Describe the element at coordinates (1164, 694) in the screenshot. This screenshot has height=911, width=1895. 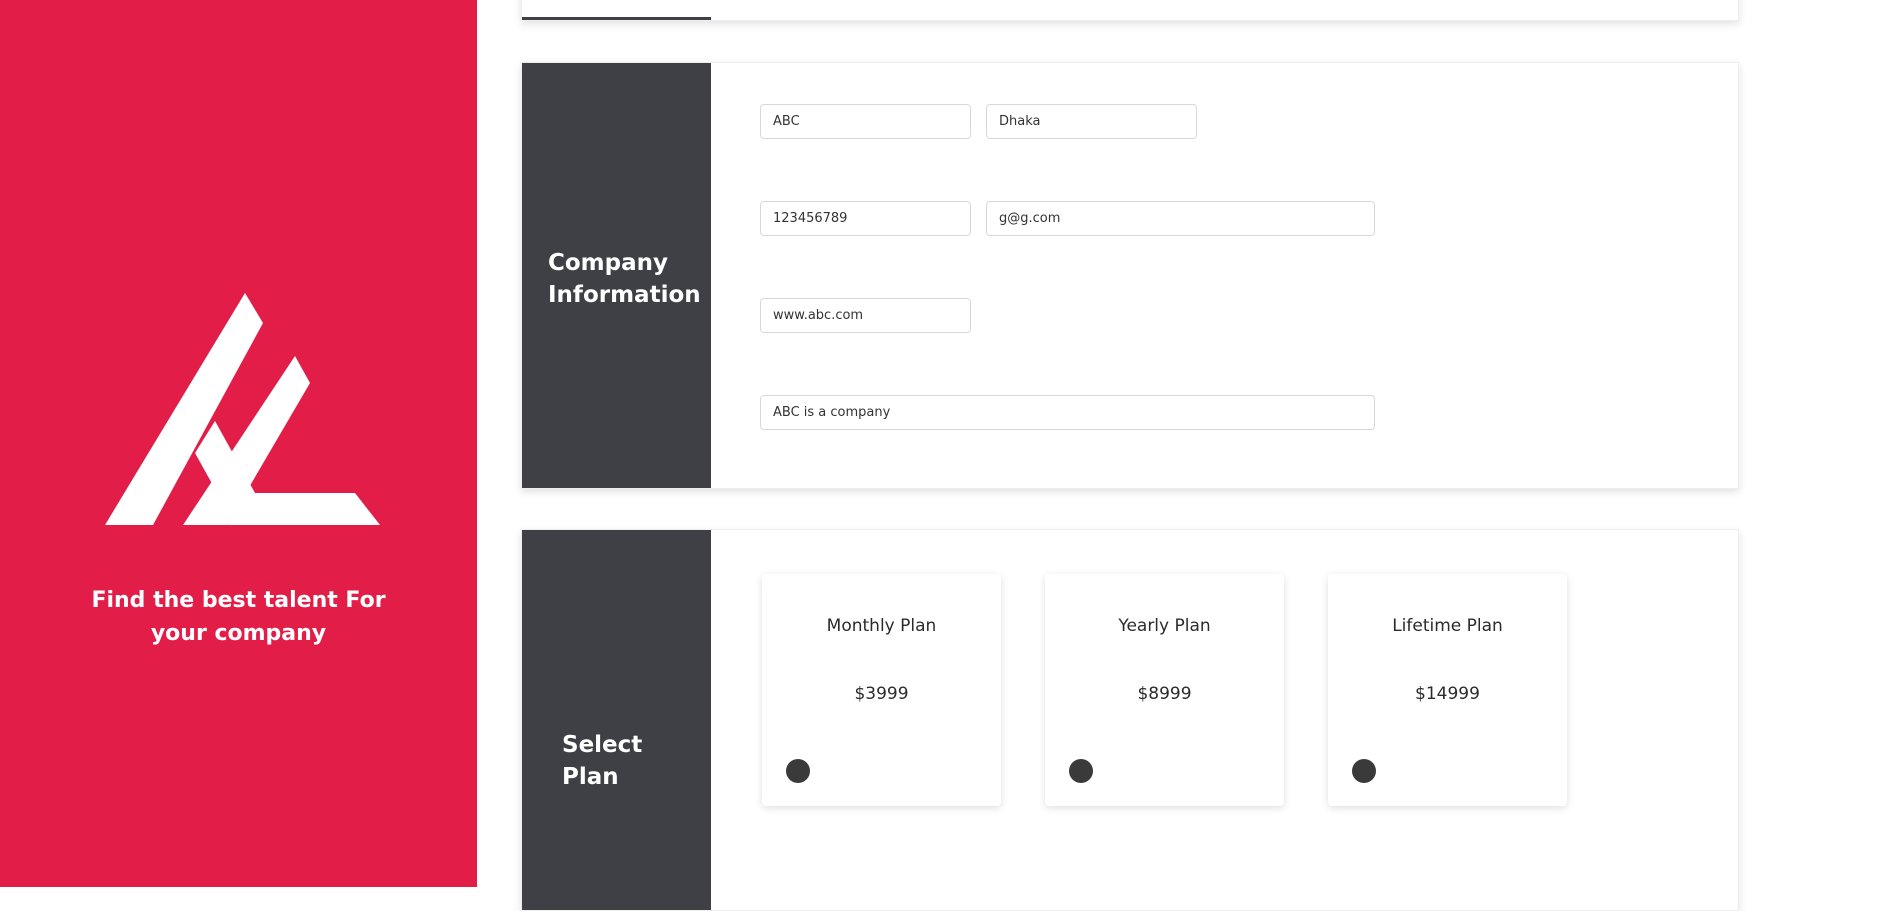
I see `plan-price: $8999` at that location.